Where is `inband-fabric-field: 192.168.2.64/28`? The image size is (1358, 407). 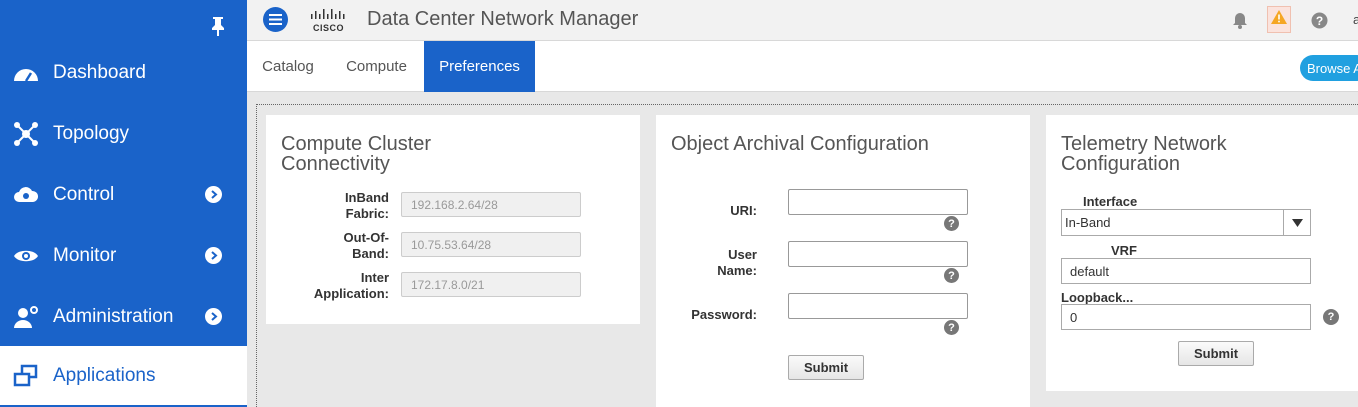
inband-fabric-field: 192.168.2.64/28 is located at coordinates (491, 204).